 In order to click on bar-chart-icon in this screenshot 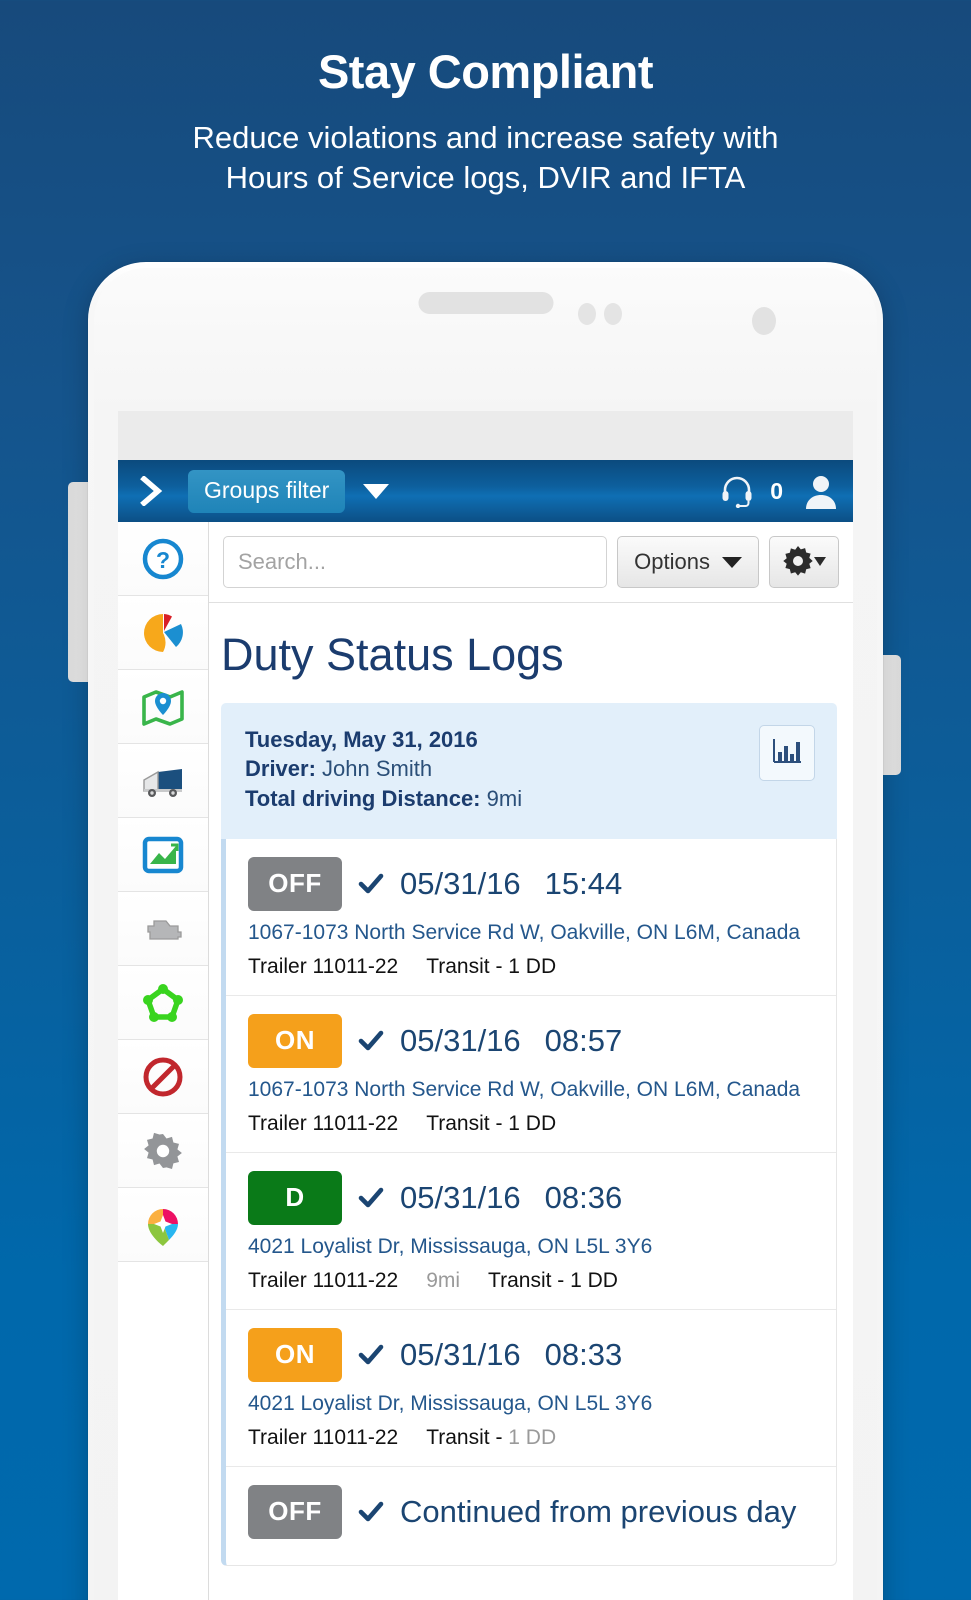, I will do `click(787, 753)`.